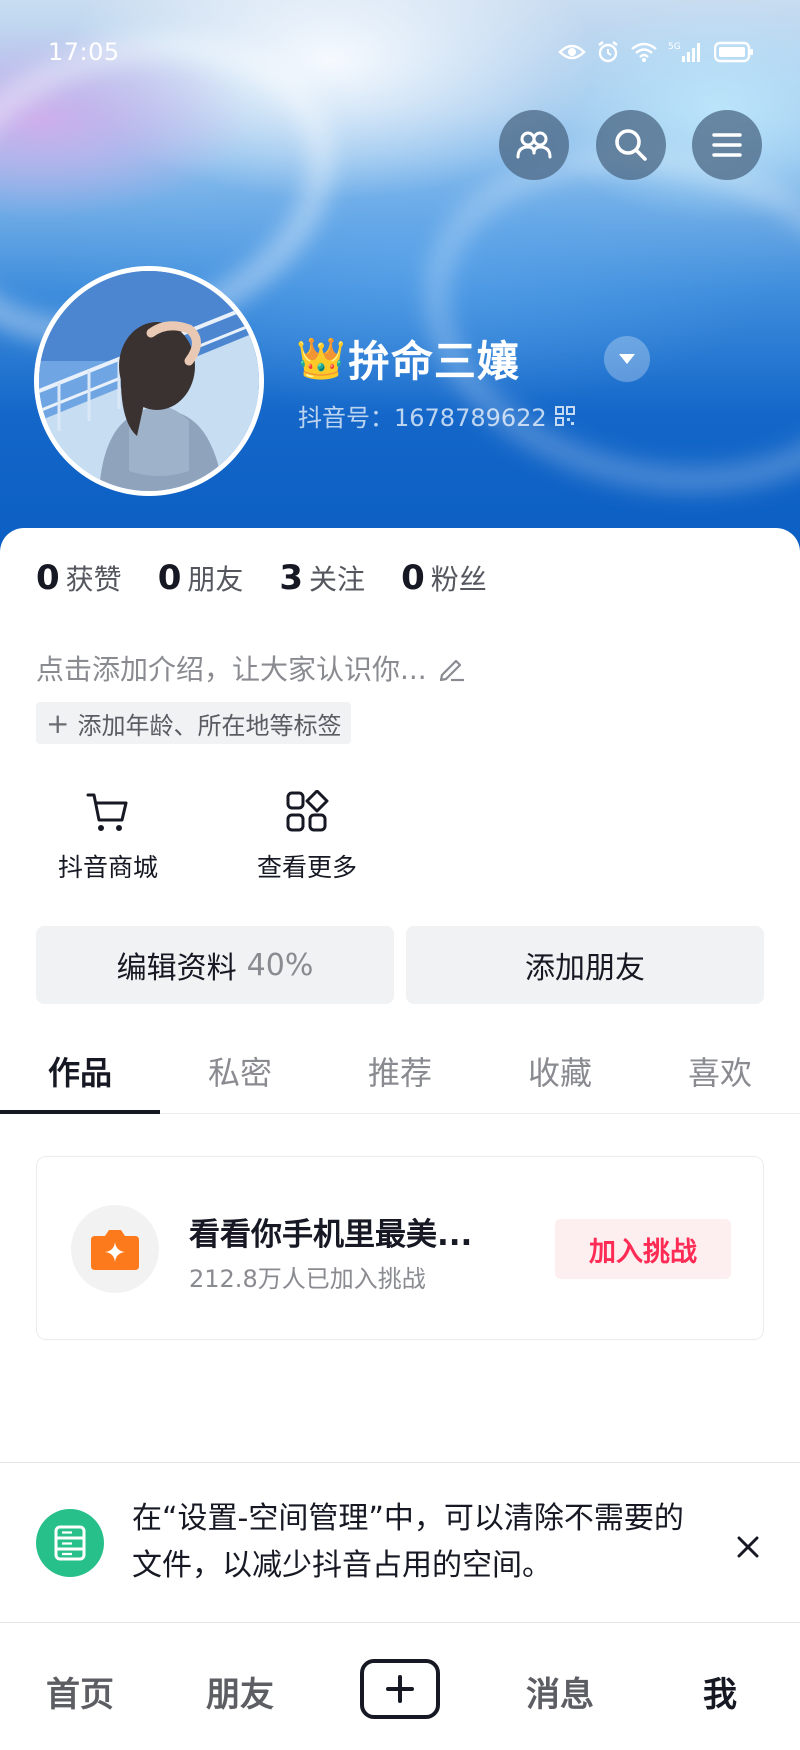 This screenshot has height=1750, width=800. I want to click on username-row: 👑 拚命三孃, so click(408, 358).